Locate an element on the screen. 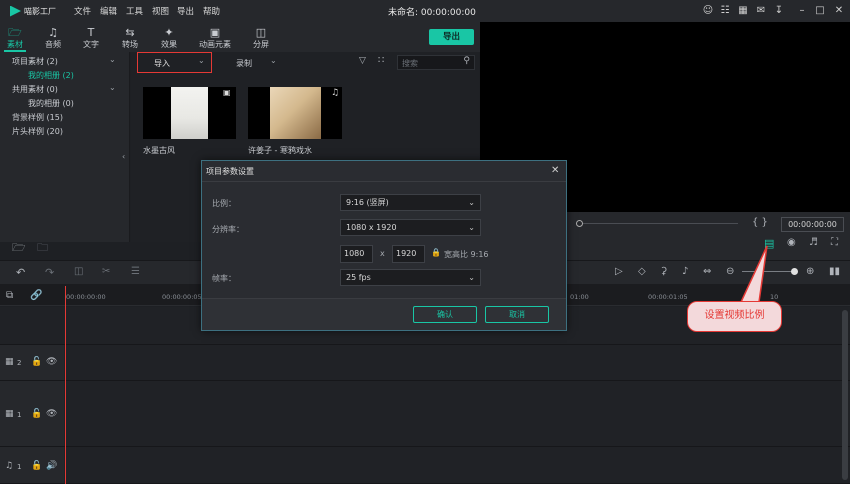 This screenshot has height=484, width=850. export-button: 导出 is located at coordinates (451, 37).